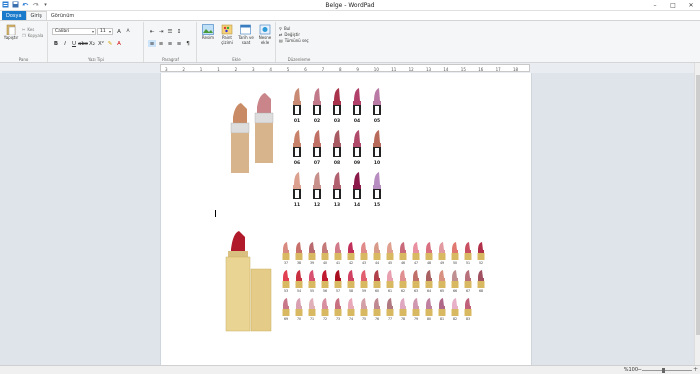  What do you see at coordinates (663, 370) in the screenshot?
I see `zoom-slider-knob` at bounding box center [663, 370].